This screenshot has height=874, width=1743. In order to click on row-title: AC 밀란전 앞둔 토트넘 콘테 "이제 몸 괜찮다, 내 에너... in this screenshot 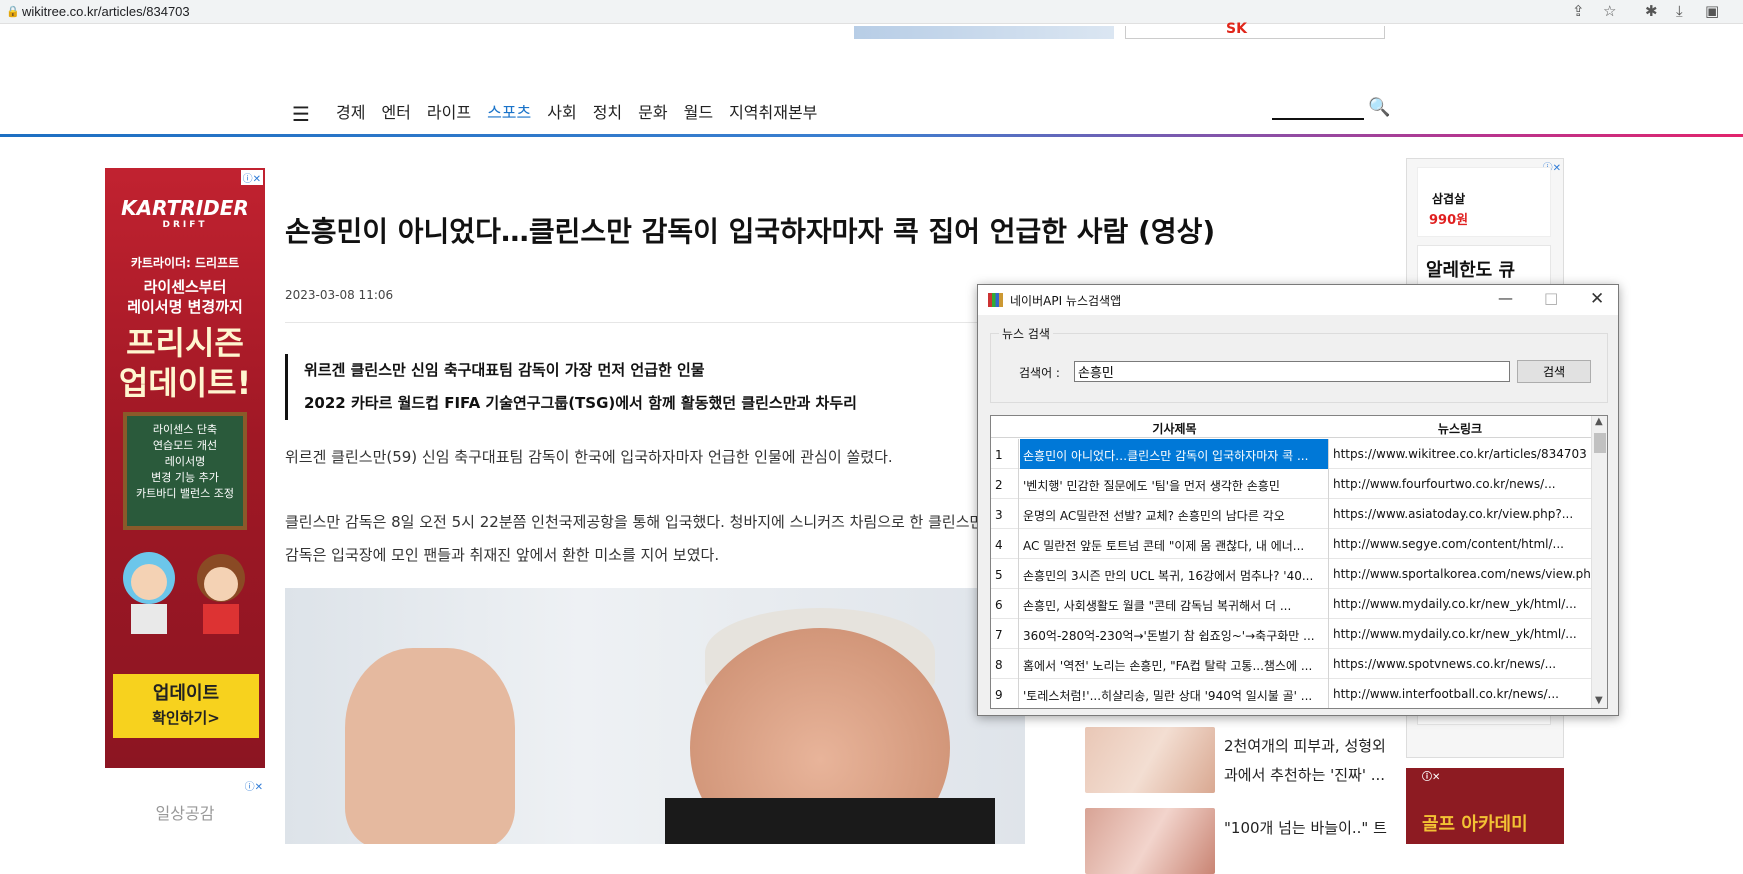, I will do `click(1174, 544)`.